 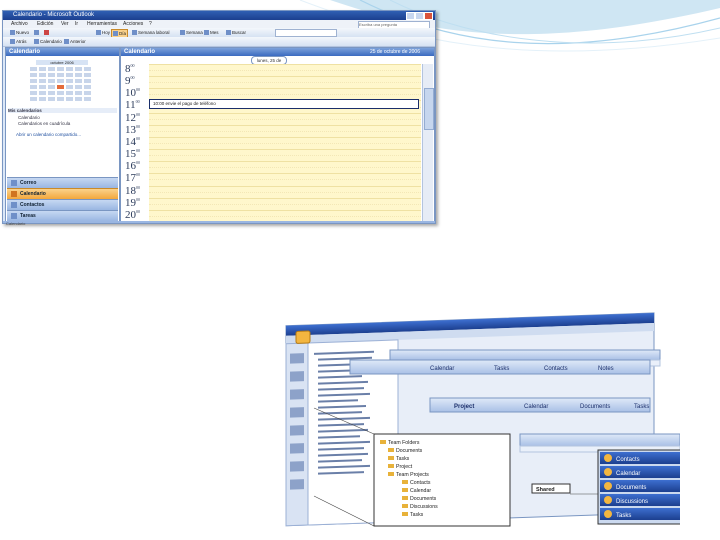 I want to click on side-button-calendar: Calendar, so click(x=640, y=472).